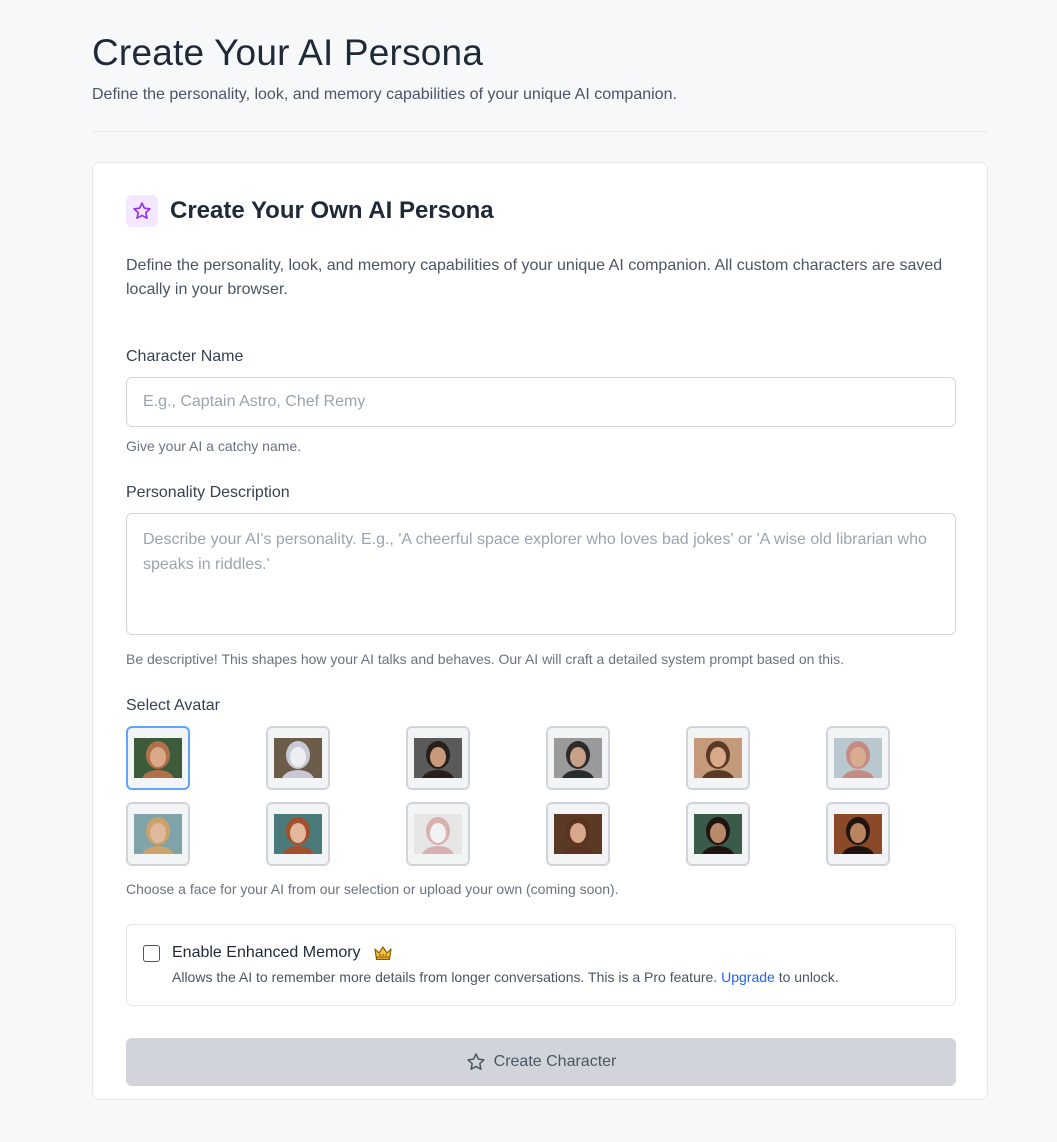  What do you see at coordinates (332, 210) in the screenshot?
I see `card-title: Create Your Own AI Persona` at bounding box center [332, 210].